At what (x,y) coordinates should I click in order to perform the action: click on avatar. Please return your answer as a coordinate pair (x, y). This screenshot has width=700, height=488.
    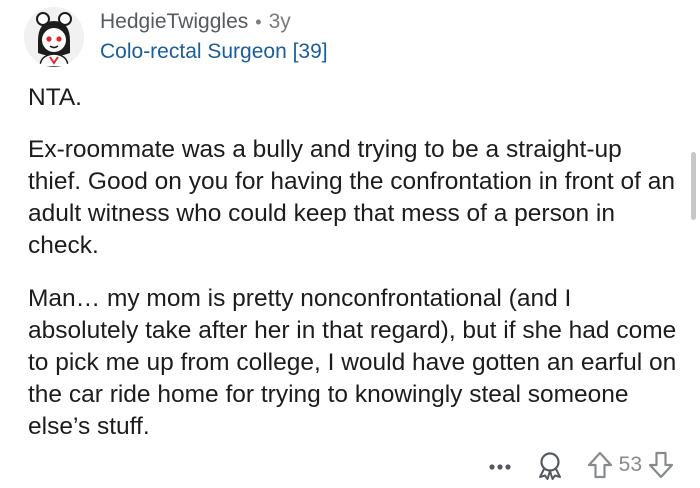
    Looking at the image, I should click on (54, 37).